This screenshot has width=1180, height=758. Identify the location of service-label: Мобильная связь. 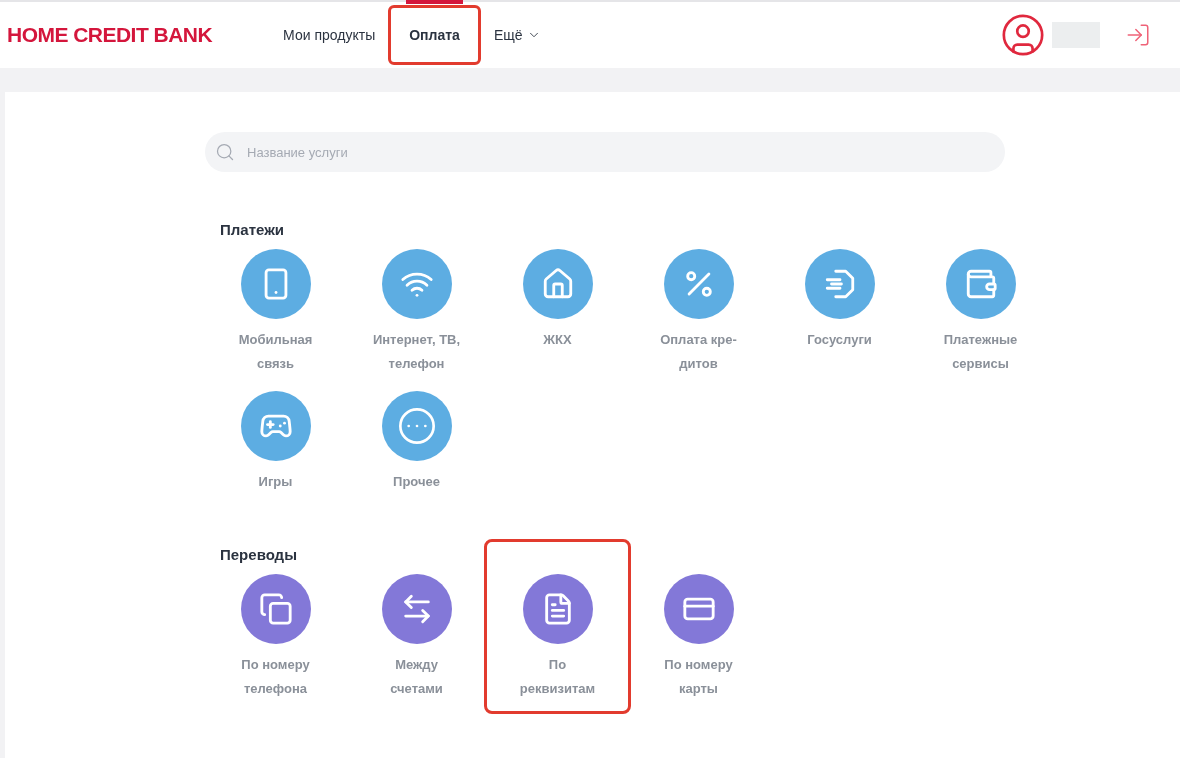
(275, 352).